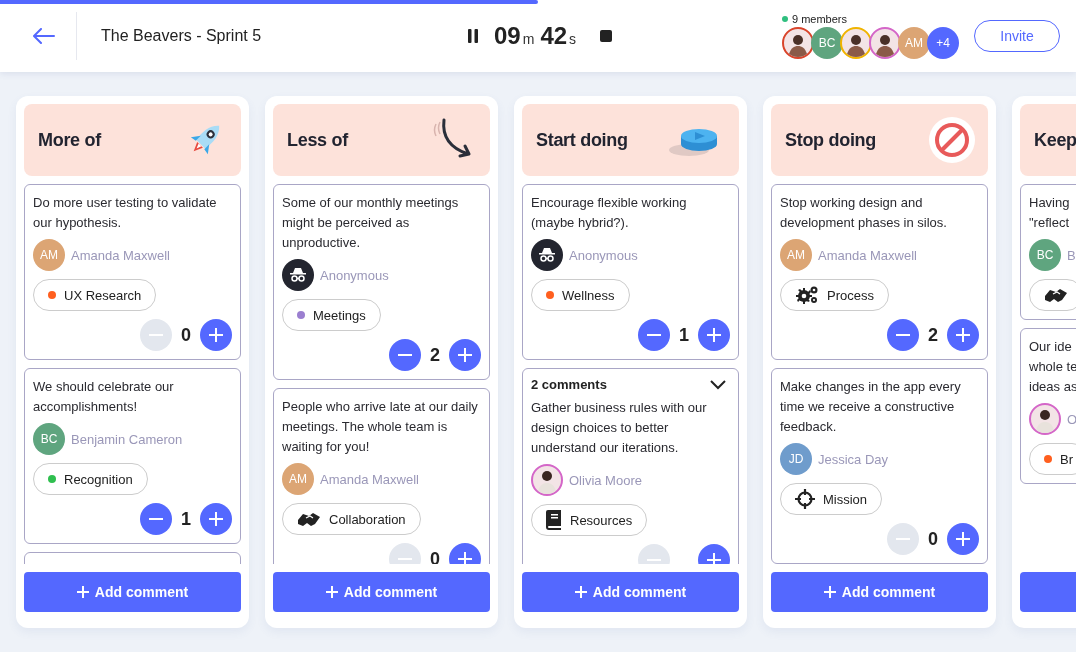  Describe the element at coordinates (528, 39) in the screenshot. I see `timer-unit: m` at that location.